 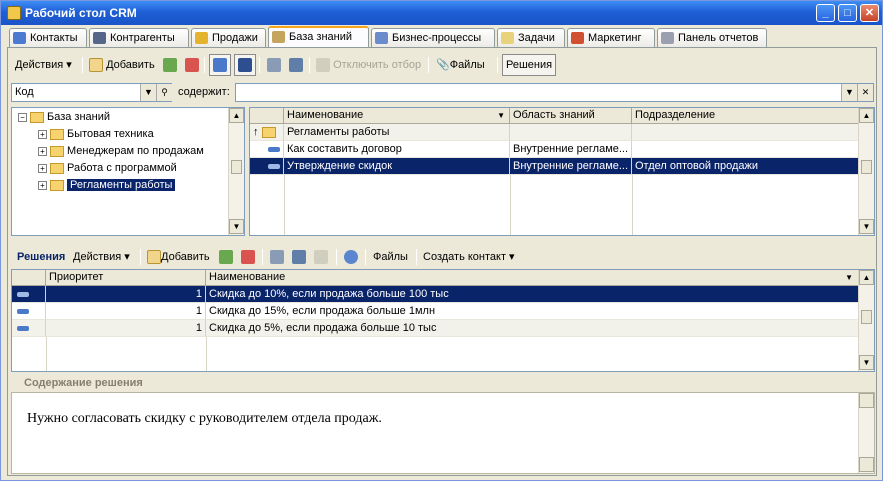 What do you see at coordinates (76, 277) in the screenshot?
I see `column-header-label: Приоритет` at bounding box center [76, 277].